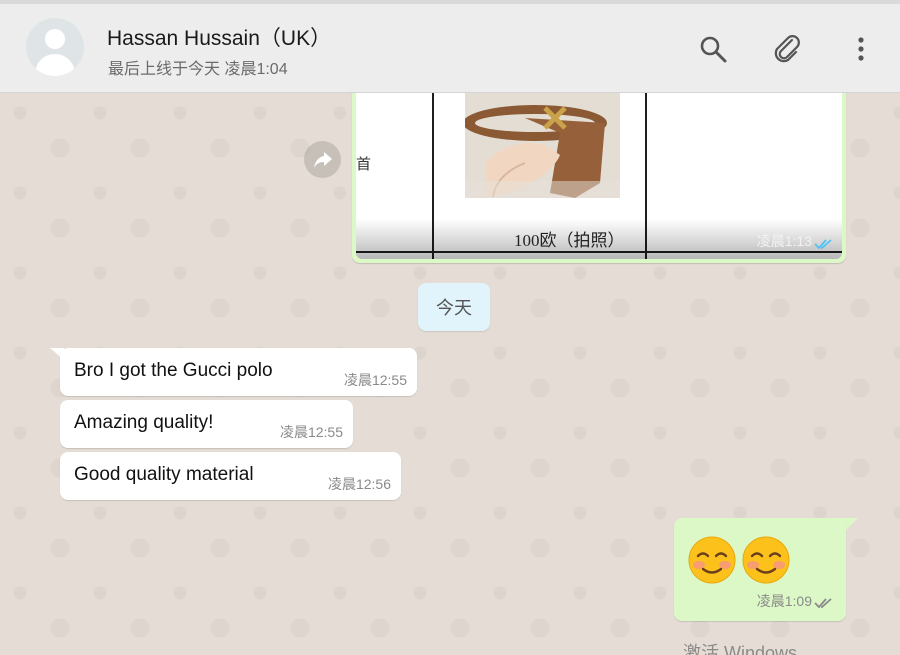  Describe the element at coordinates (823, 603) in the screenshot. I see `delivered-ticks-icon` at that location.